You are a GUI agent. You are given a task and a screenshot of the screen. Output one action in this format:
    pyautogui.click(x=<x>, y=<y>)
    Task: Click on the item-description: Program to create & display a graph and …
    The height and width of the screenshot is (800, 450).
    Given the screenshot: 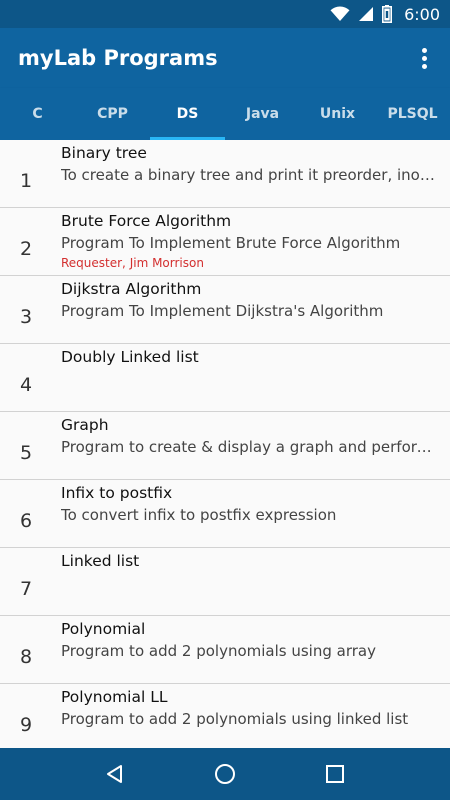 What is the action you would take?
    pyautogui.click(x=249, y=447)
    